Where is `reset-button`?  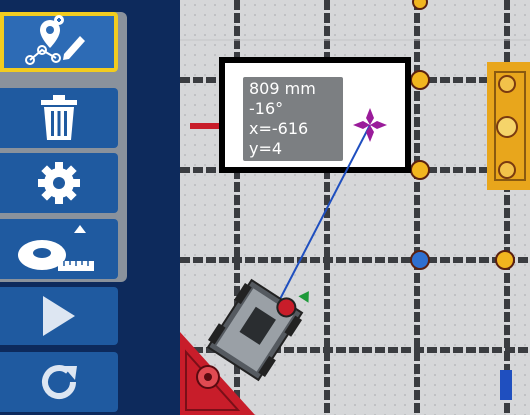
reset-button is located at coordinates (59, 382).